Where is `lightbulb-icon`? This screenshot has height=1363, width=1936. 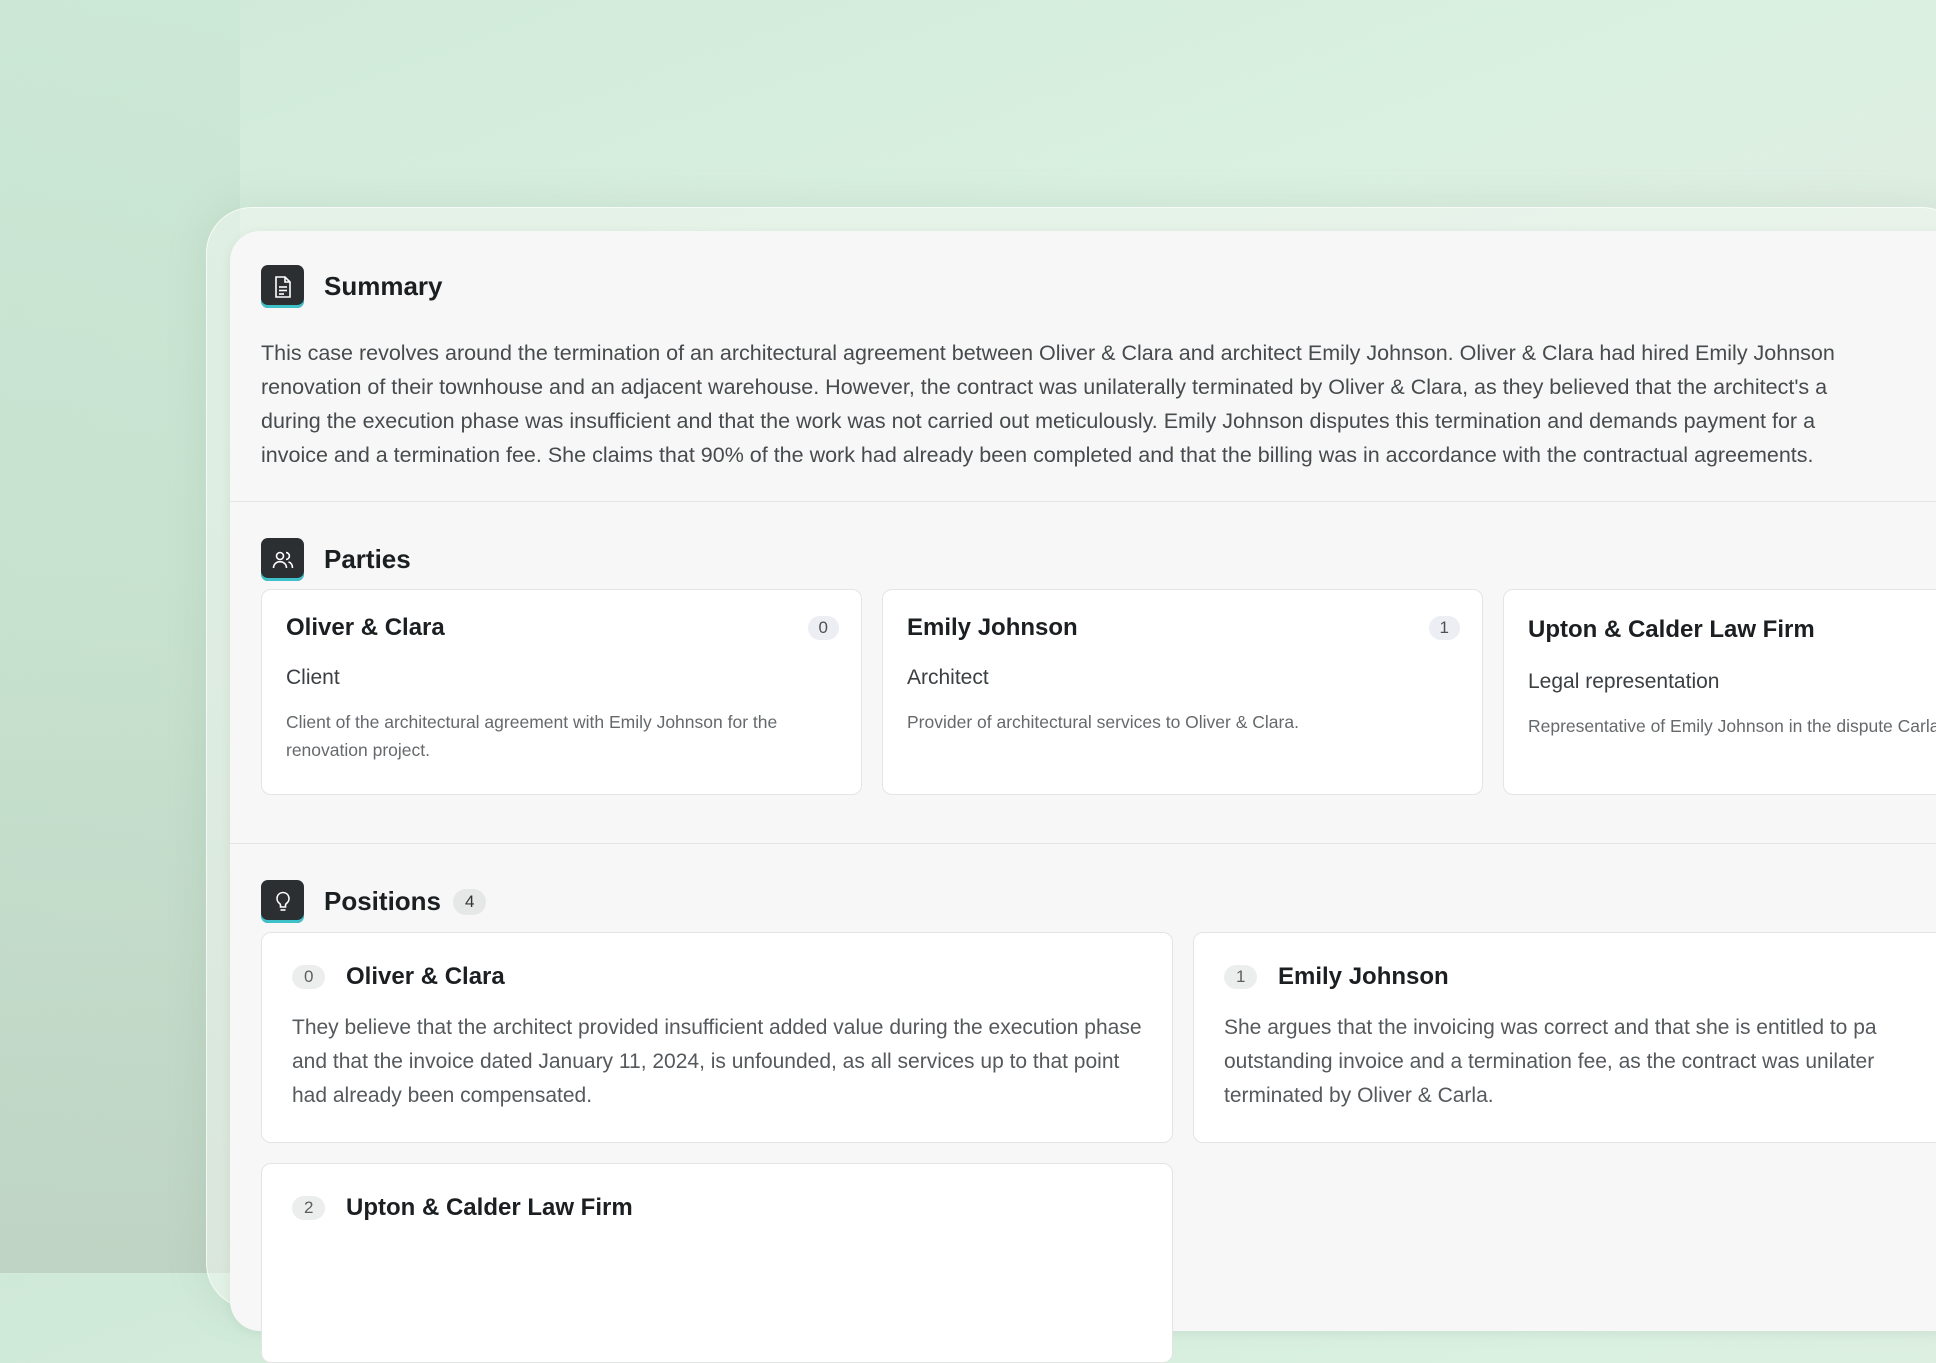 lightbulb-icon is located at coordinates (282, 901).